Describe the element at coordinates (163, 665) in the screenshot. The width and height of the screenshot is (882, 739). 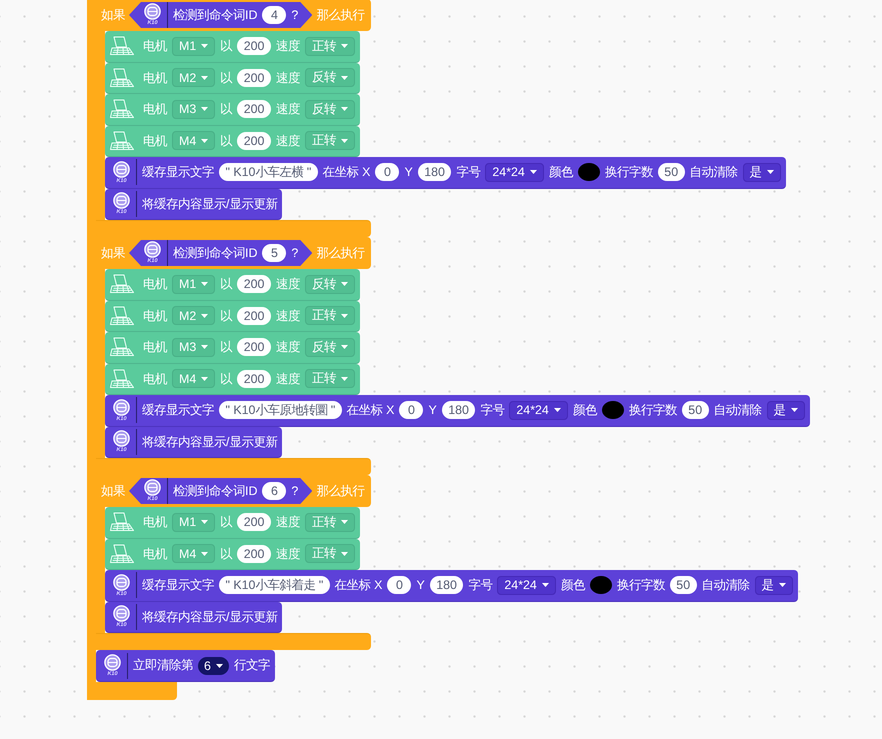
I see `block-label: 立即清除第` at that location.